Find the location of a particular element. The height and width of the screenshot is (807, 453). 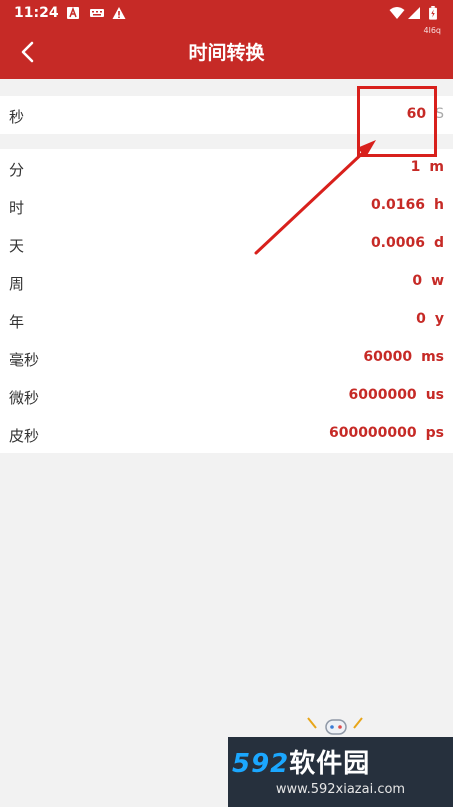

watermark-brand-number: 592 is located at coordinates (261, 764).